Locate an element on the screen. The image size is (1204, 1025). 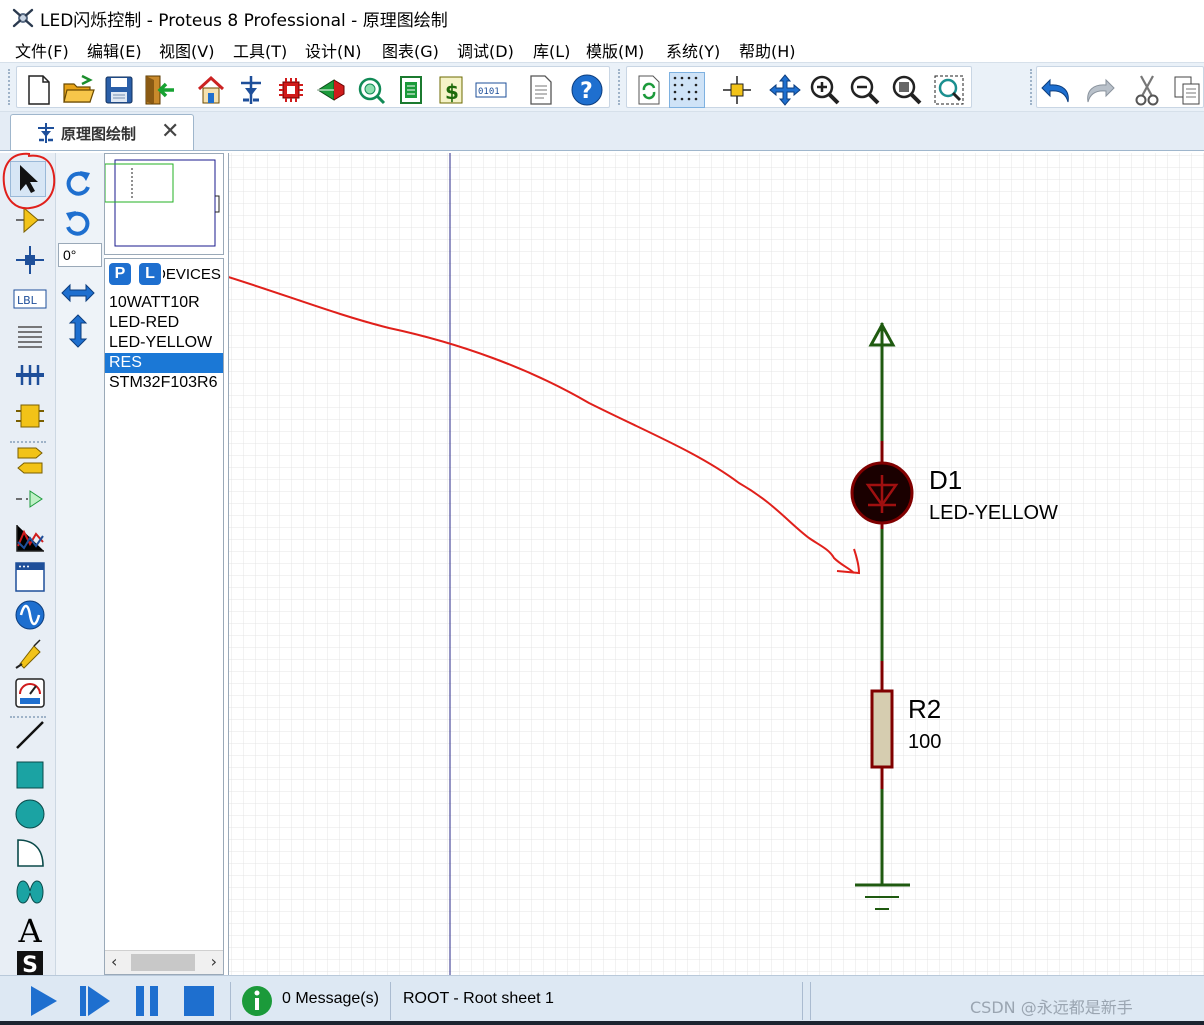
sheet-indicator: ROOT - Root sheet 1 is located at coordinates (478, 999).